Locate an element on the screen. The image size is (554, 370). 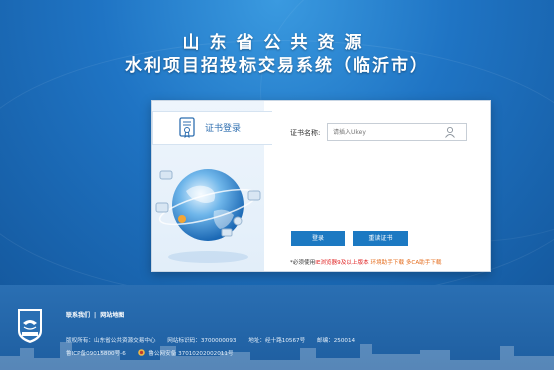
page-subtitle: 水利项目招投标交易系统（临沂市） is located at coordinates (277, 66).